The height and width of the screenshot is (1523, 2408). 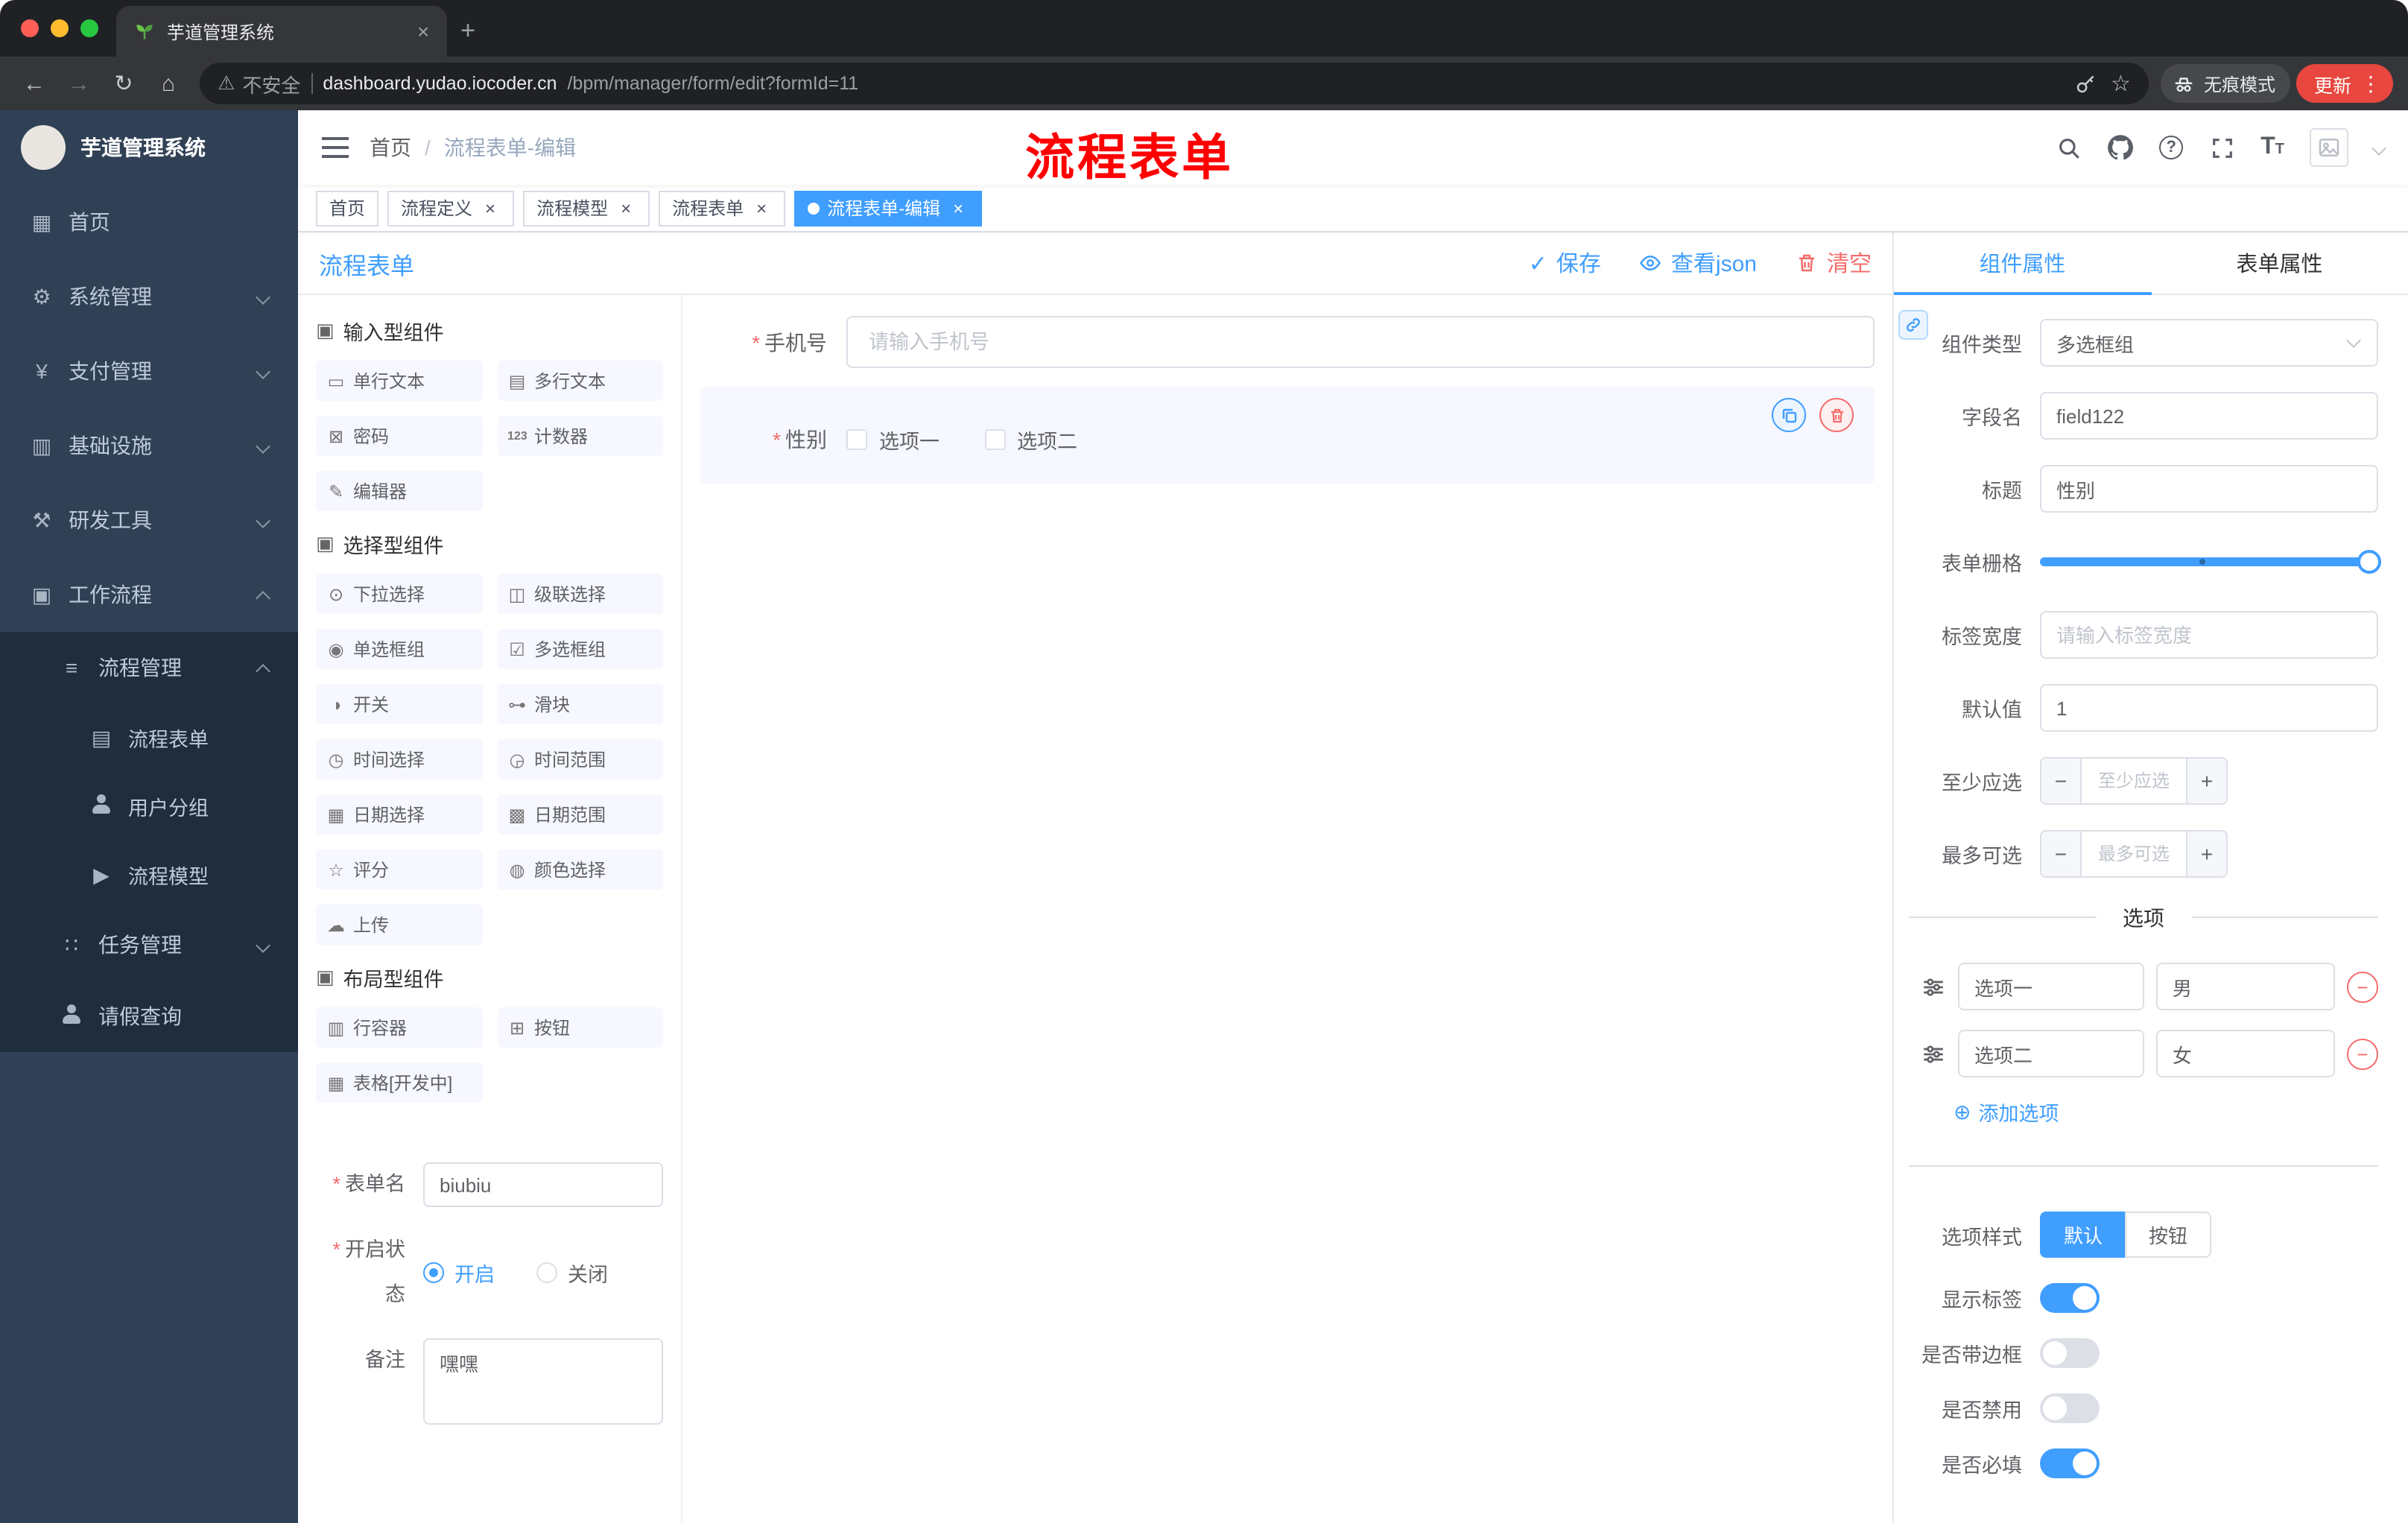 I want to click on show-label-switch, so click(x=2070, y=1298).